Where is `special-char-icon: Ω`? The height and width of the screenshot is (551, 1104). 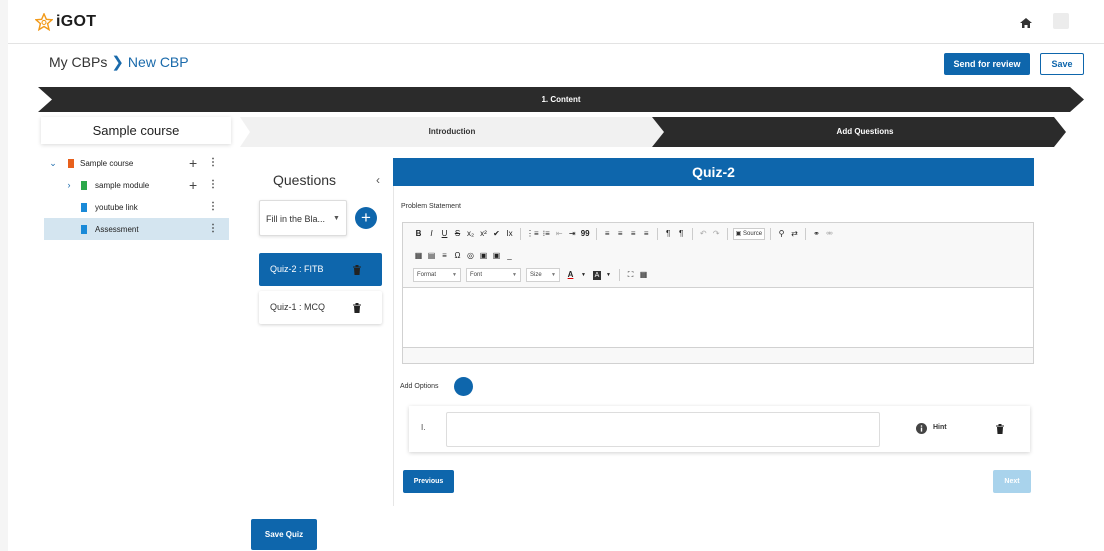 special-char-icon: Ω is located at coordinates (457, 256).